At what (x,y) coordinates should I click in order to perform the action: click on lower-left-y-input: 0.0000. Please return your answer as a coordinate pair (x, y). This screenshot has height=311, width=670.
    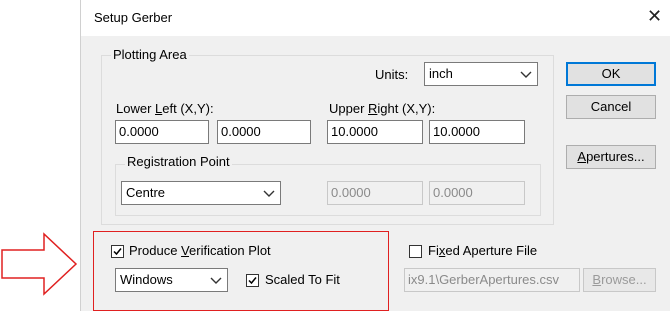
    Looking at the image, I should click on (264, 132).